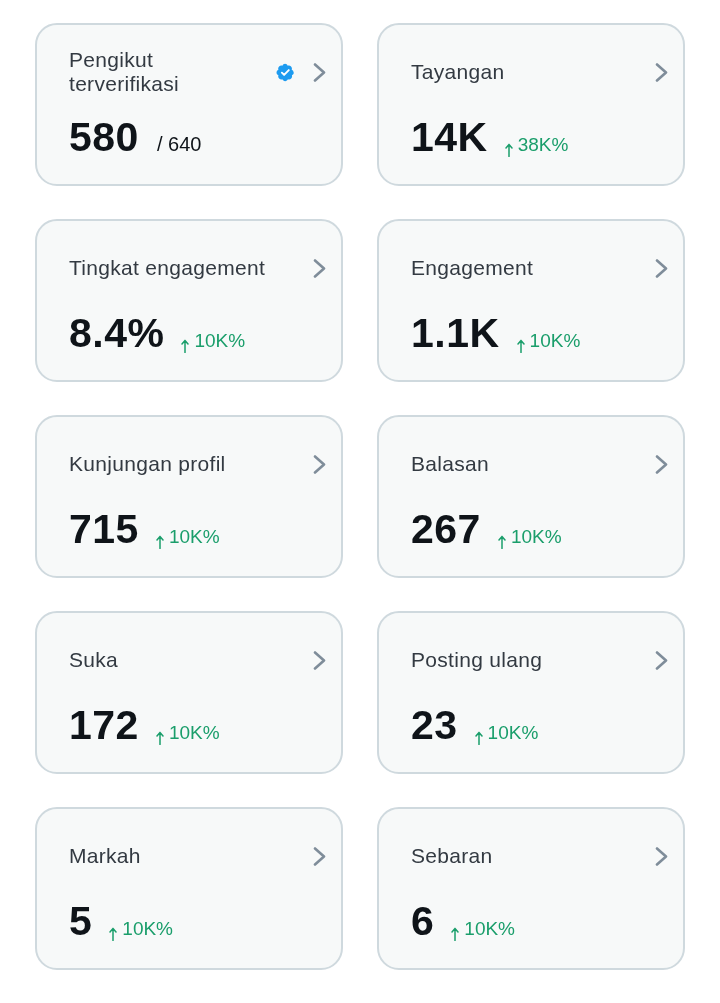 The height and width of the screenshot is (1003, 720). Describe the element at coordinates (105, 856) in the screenshot. I see `metric-title: Markah` at that location.